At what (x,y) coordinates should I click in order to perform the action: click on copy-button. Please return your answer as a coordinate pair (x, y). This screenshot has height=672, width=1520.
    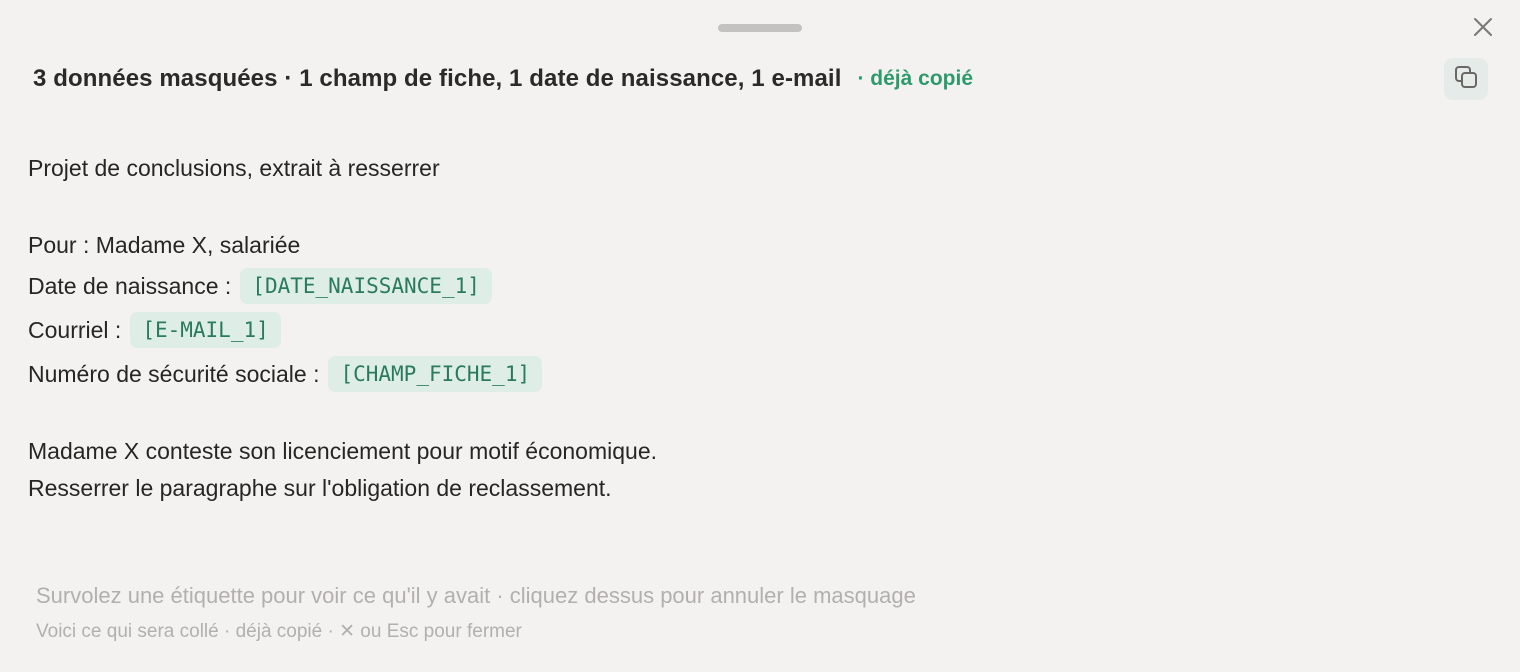
    Looking at the image, I should click on (1466, 79).